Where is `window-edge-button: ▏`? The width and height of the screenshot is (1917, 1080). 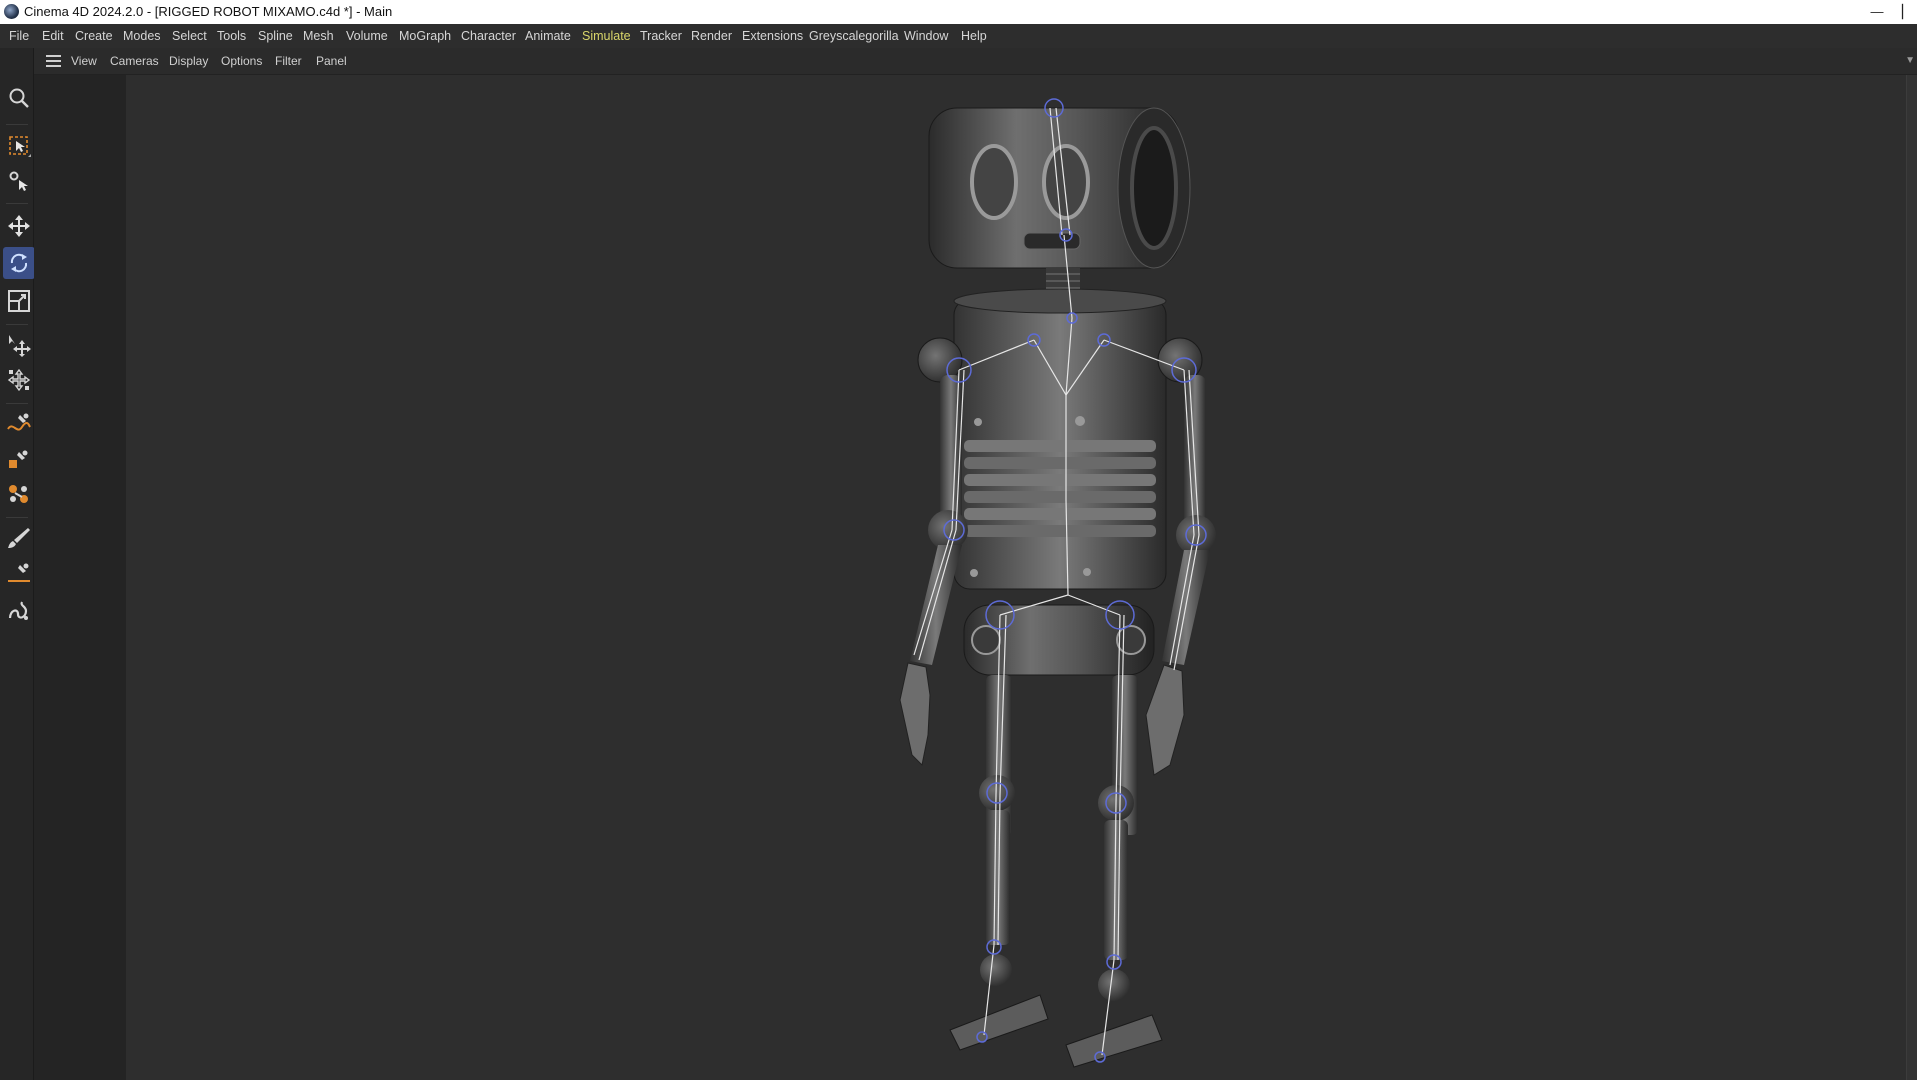 window-edge-button: ▏ is located at coordinates (1907, 12).